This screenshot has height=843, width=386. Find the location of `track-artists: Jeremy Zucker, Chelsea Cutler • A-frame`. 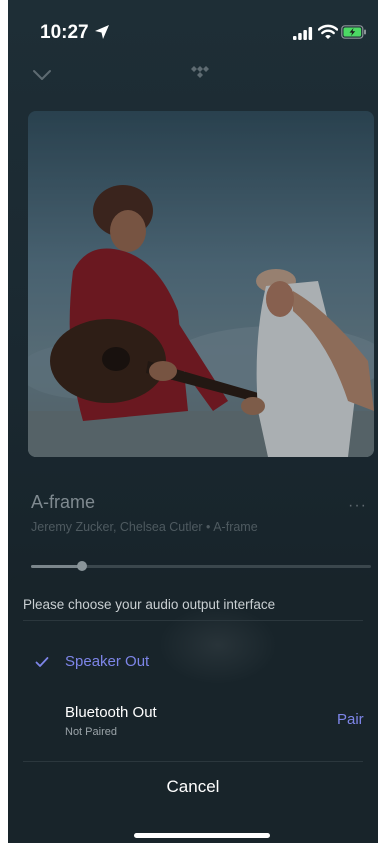

track-artists: Jeremy Zucker, Chelsea Cutler • A-frame is located at coordinates (144, 527).